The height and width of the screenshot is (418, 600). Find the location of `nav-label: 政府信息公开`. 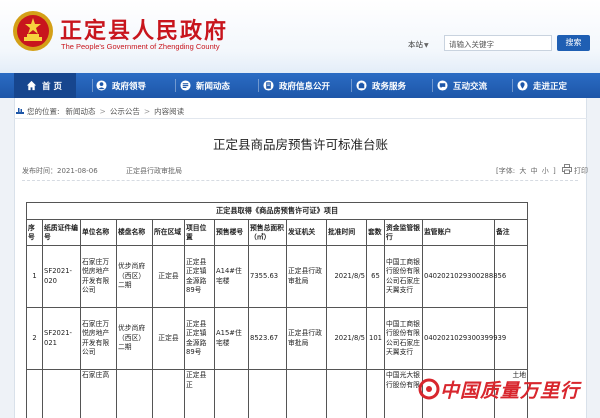

nav-label: 政府信息公开 is located at coordinates (305, 86).